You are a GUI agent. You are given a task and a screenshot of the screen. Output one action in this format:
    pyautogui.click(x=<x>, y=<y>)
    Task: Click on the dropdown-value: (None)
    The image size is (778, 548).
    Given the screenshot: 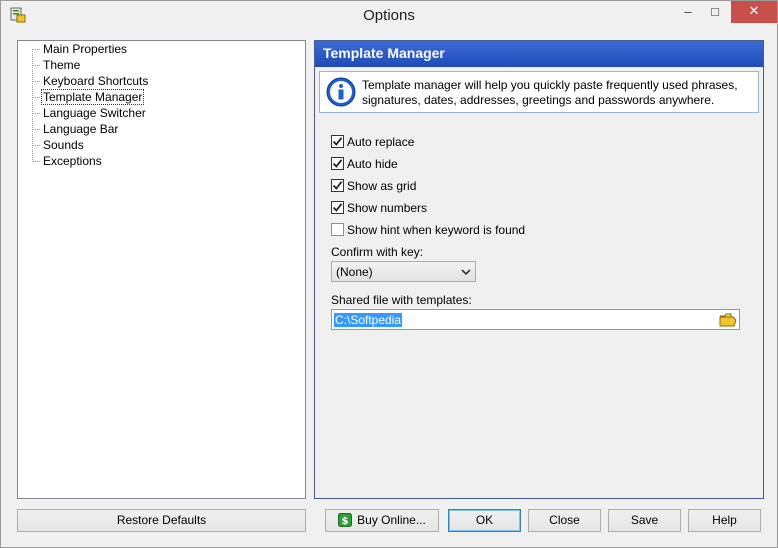 What is the action you would take?
    pyautogui.click(x=354, y=272)
    